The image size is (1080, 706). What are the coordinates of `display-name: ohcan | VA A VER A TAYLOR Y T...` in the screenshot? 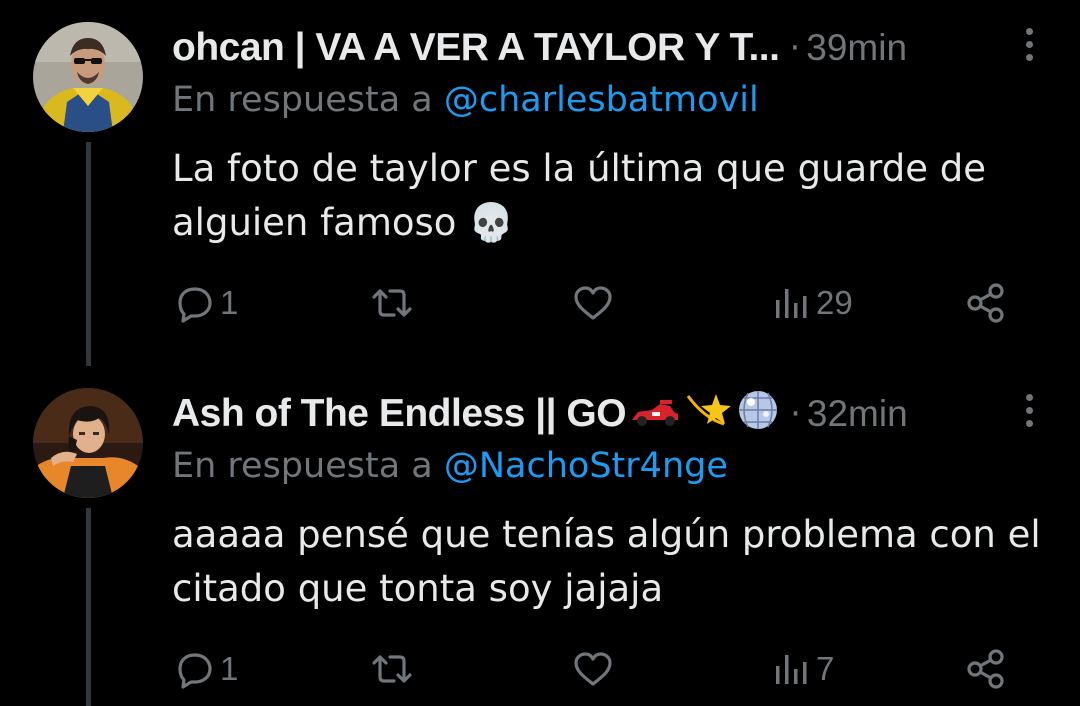 It's located at (476, 48).